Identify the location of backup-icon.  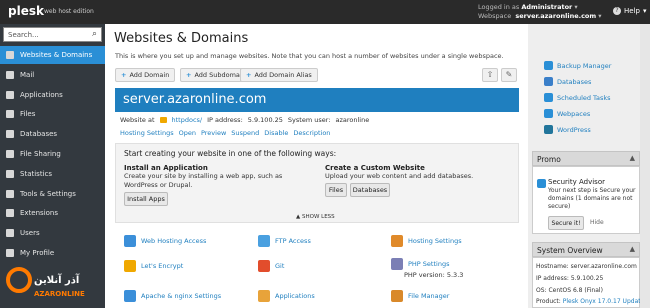
(548, 65).